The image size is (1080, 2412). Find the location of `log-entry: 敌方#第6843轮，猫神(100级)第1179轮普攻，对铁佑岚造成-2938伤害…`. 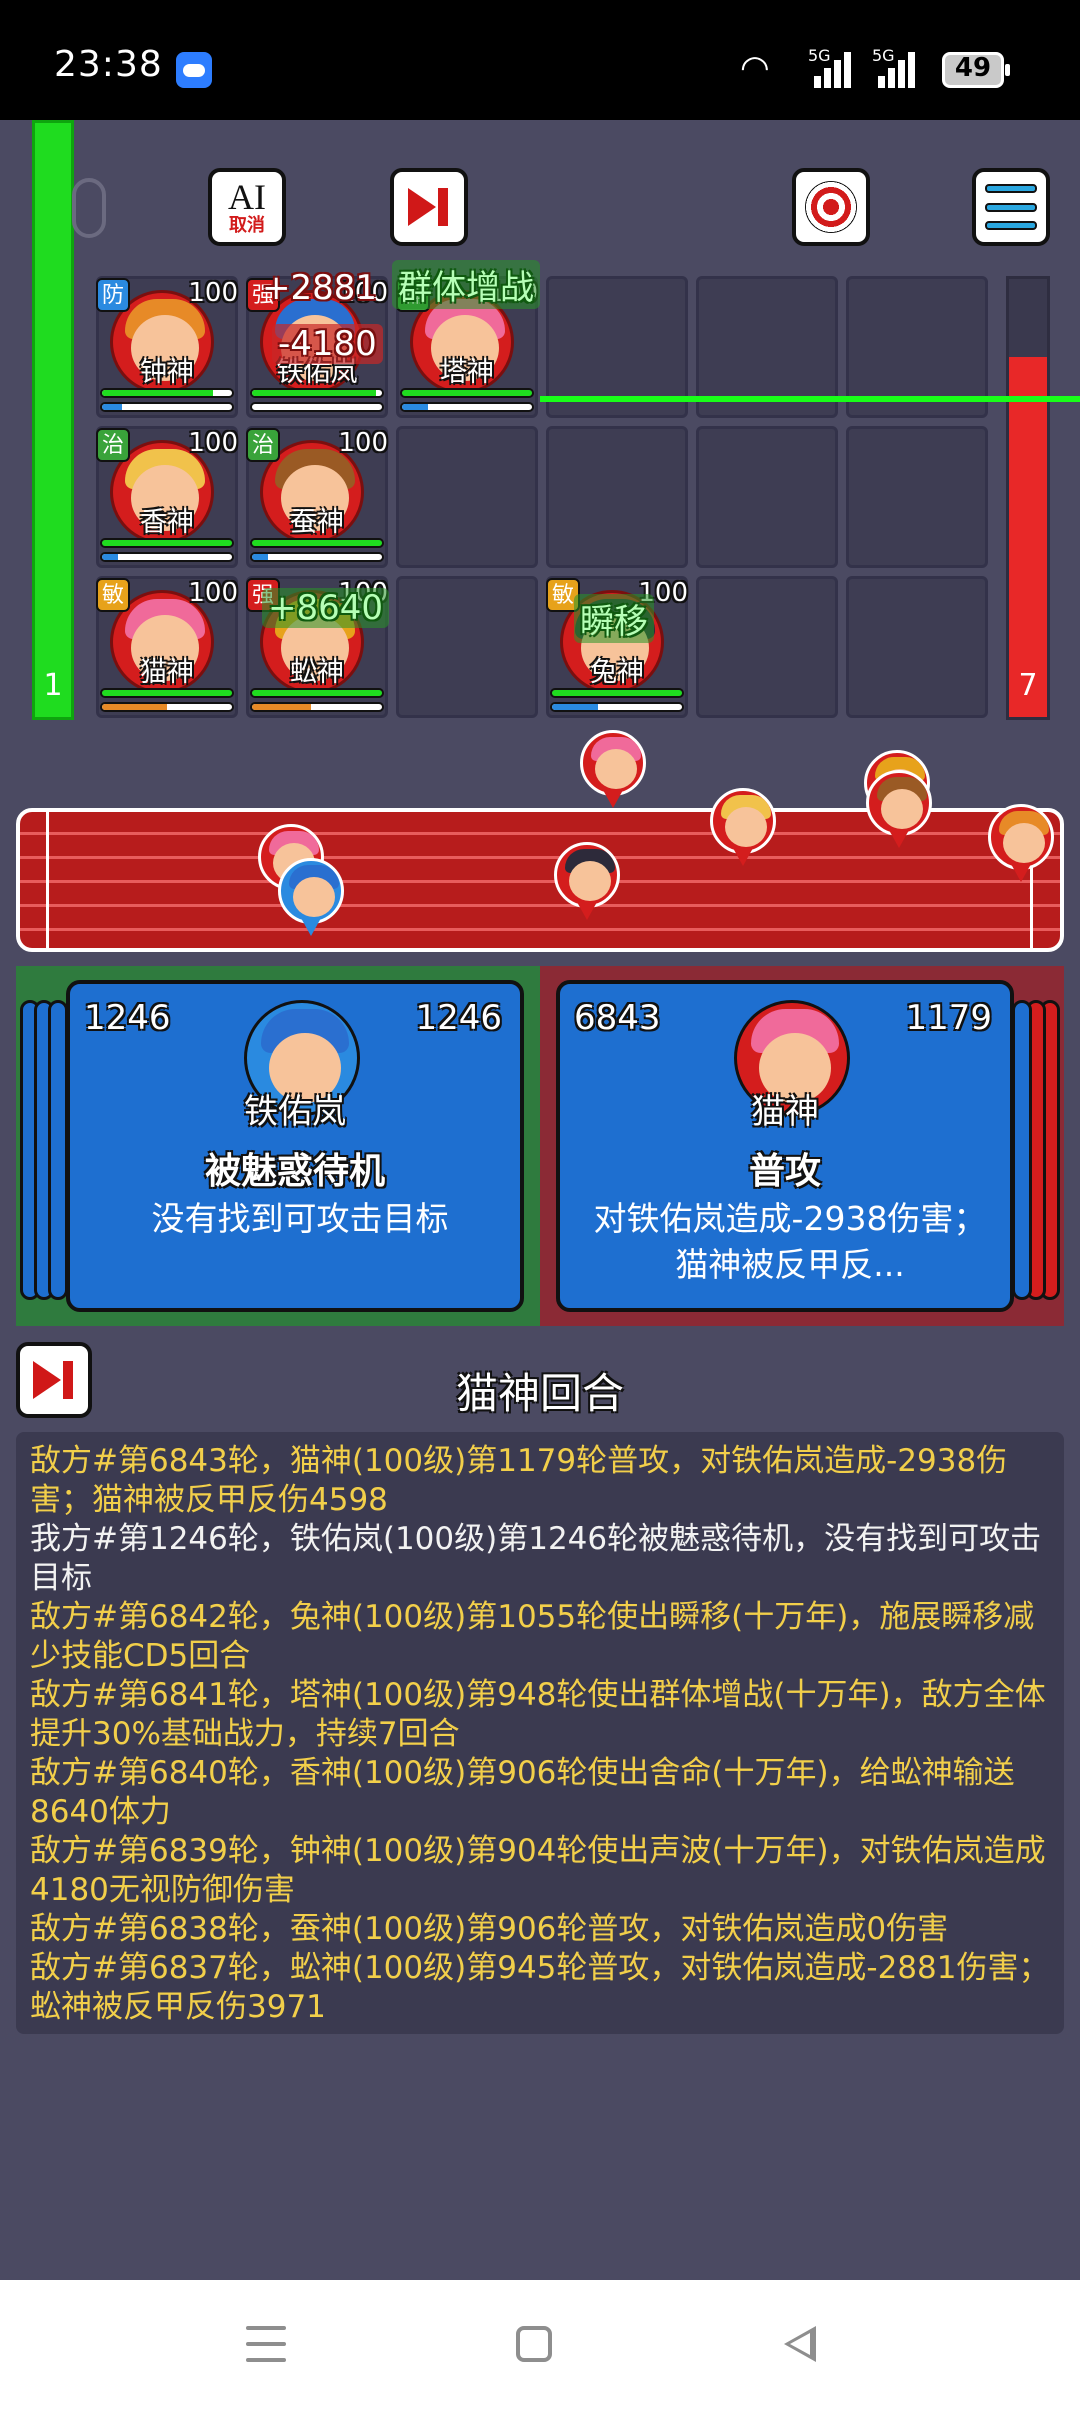

log-entry: 敌方#第6843轮，猫神(100级)第1179轮普攻，对铁佑岚造成-2938伤害… is located at coordinates (519, 1480).